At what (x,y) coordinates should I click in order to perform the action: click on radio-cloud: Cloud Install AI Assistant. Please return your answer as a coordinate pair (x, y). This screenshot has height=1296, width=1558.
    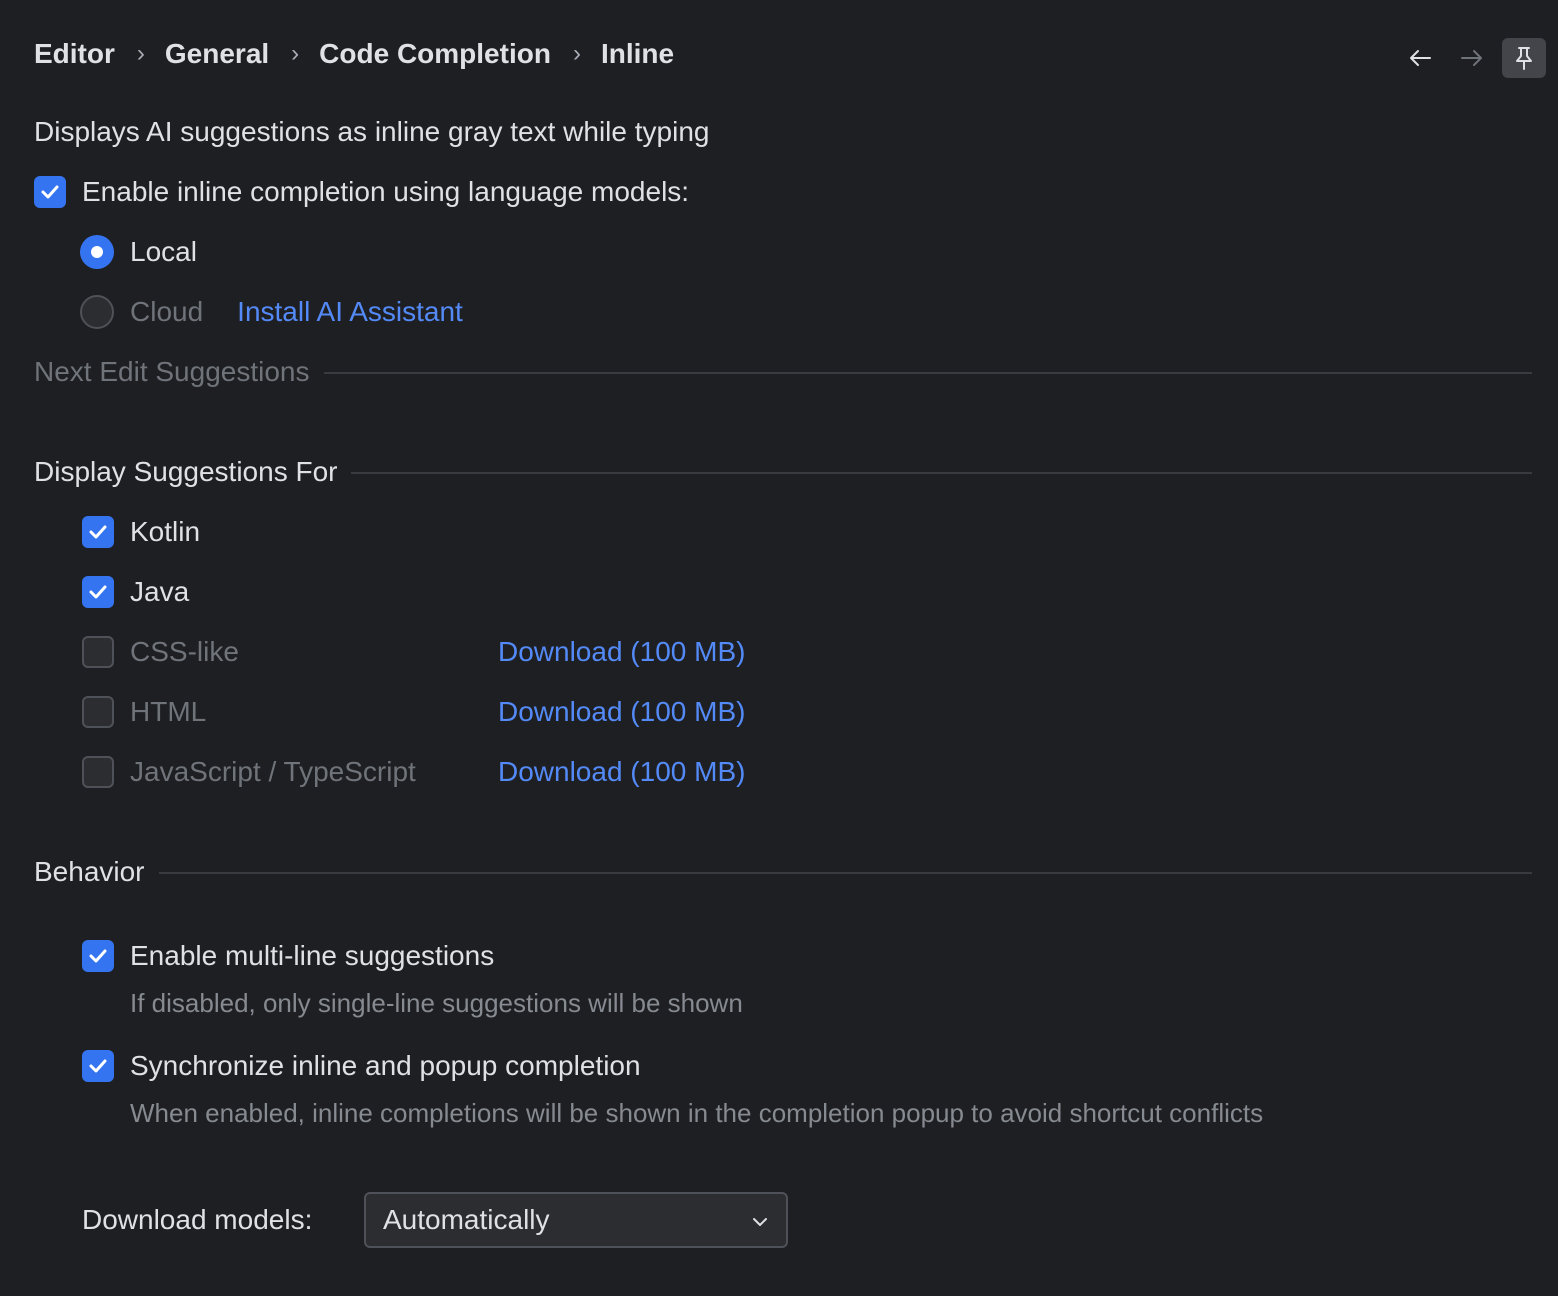
    Looking at the image, I should click on (271, 312).